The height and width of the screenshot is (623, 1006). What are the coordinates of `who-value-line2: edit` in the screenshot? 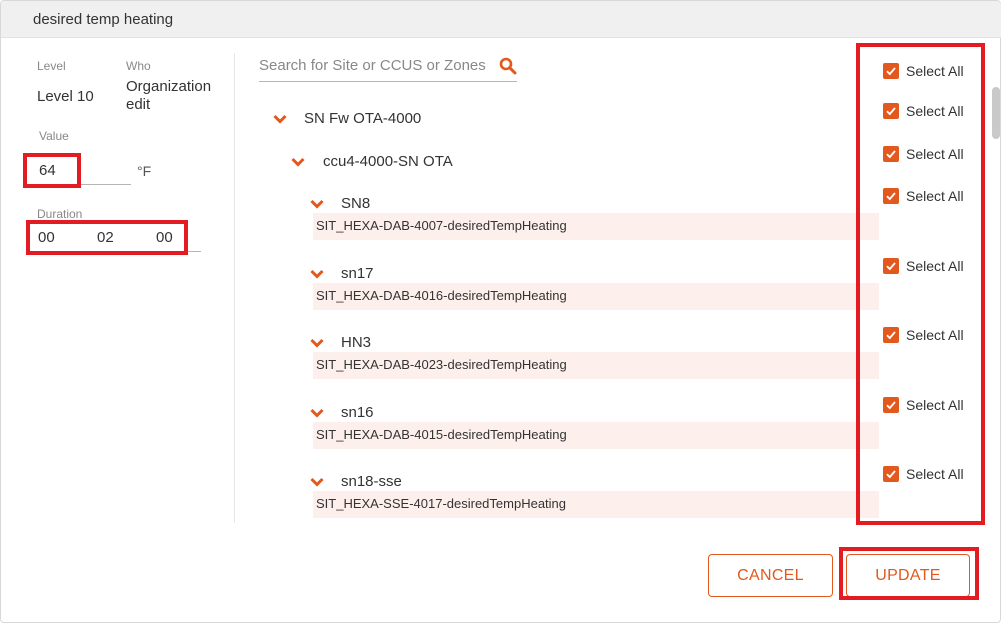 It's located at (138, 104).